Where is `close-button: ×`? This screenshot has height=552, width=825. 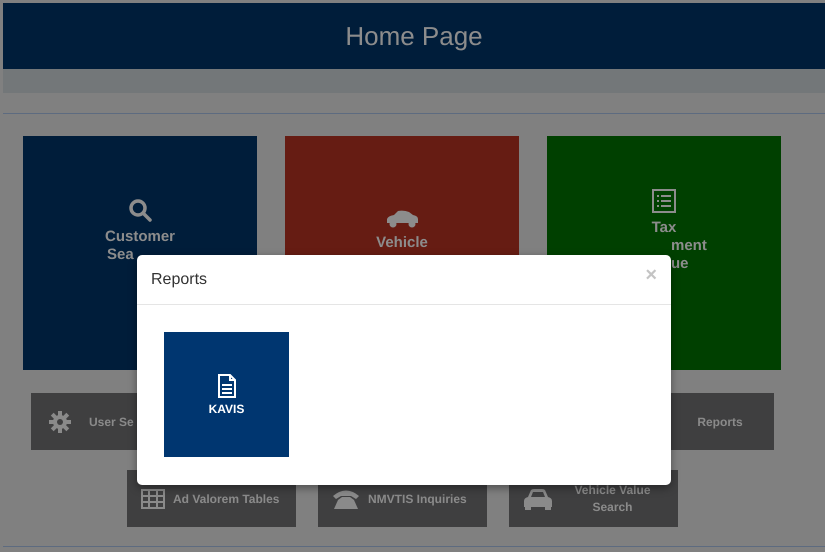
close-button: × is located at coordinates (651, 275).